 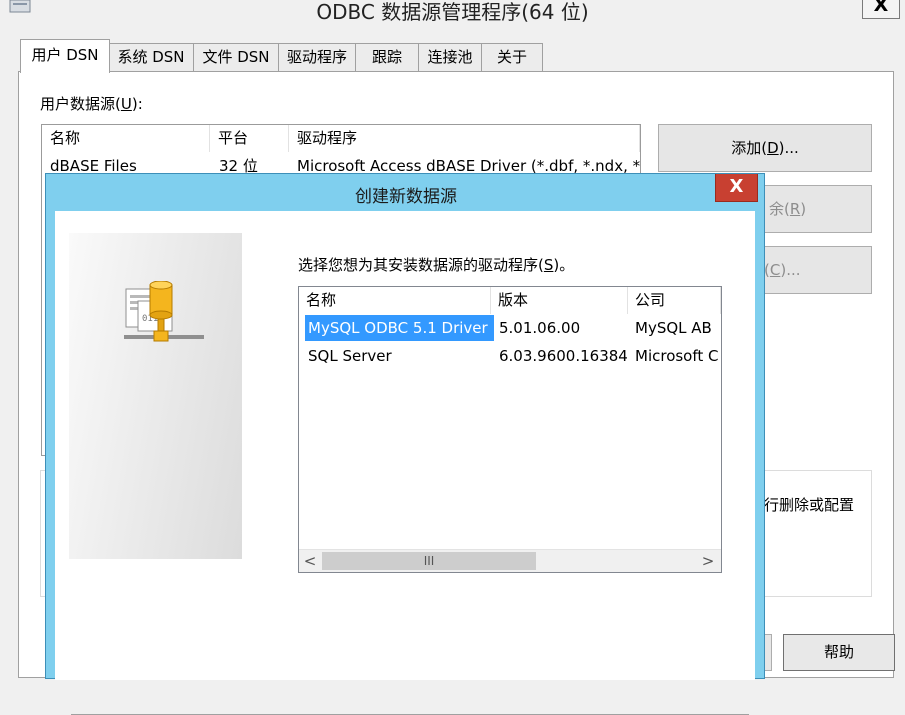 I want to click on driver-name-cell: MySQL ODBC 5.1 Driver, so click(x=399, y=328).